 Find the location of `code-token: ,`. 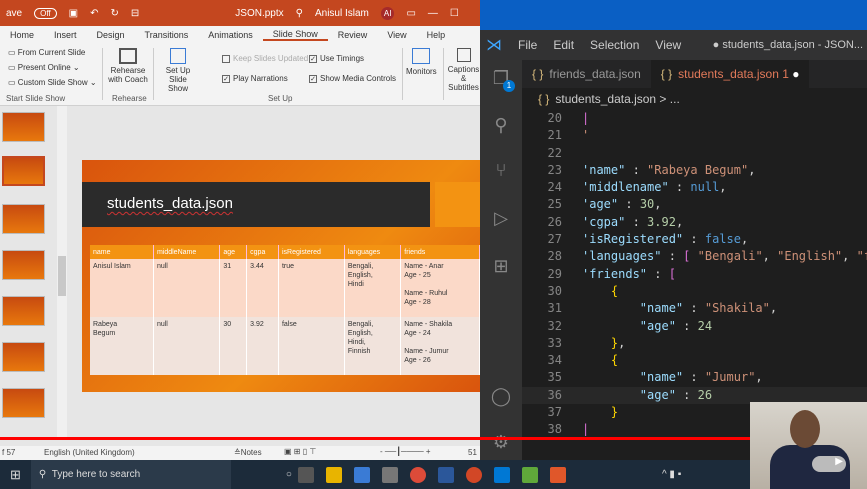

code-token: , is located at coordinates (849, 256).